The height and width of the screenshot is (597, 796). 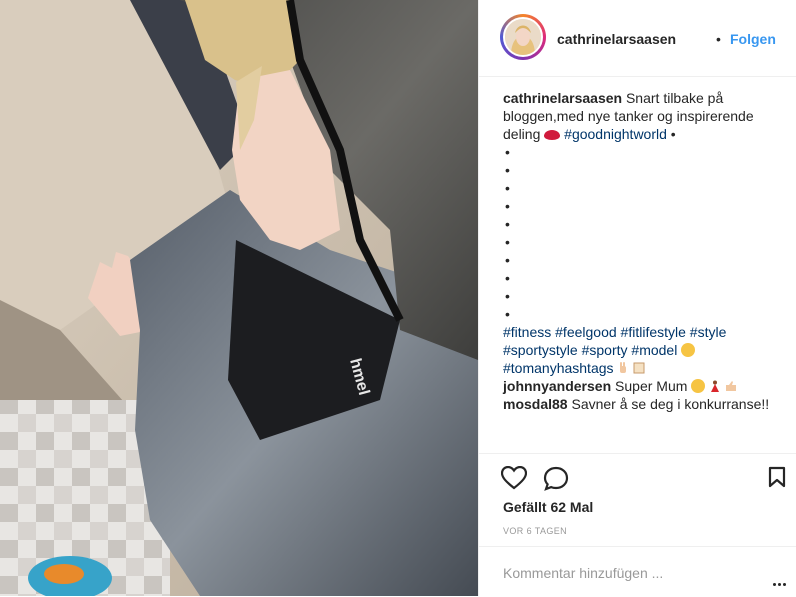 I want to click on heart-icon, so click(x=514, y=480).